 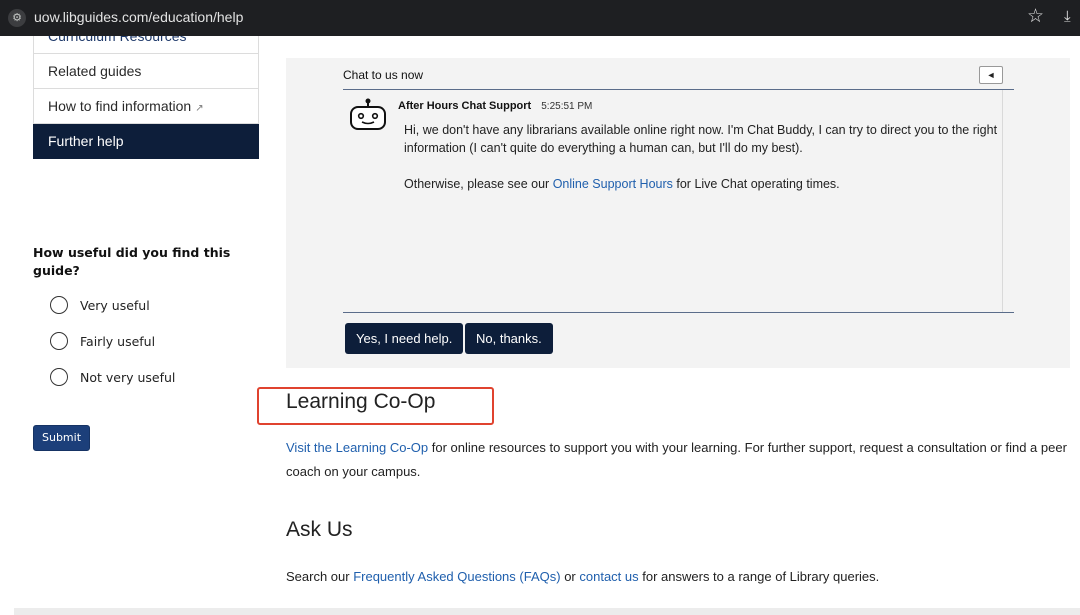 I want to click on ask-us-text-middle: or, so click(x=570, y=576).